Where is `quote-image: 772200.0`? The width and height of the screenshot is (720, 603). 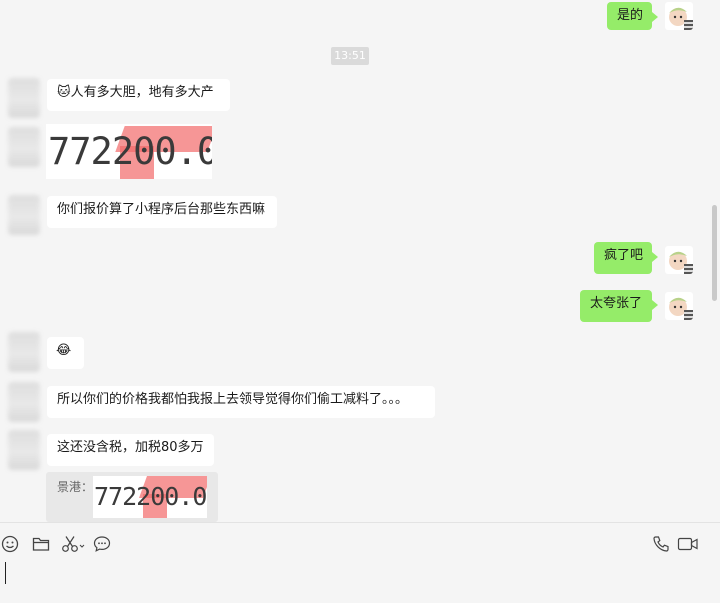 quote-image: 772200.0 is located at coordinates (150, 497).